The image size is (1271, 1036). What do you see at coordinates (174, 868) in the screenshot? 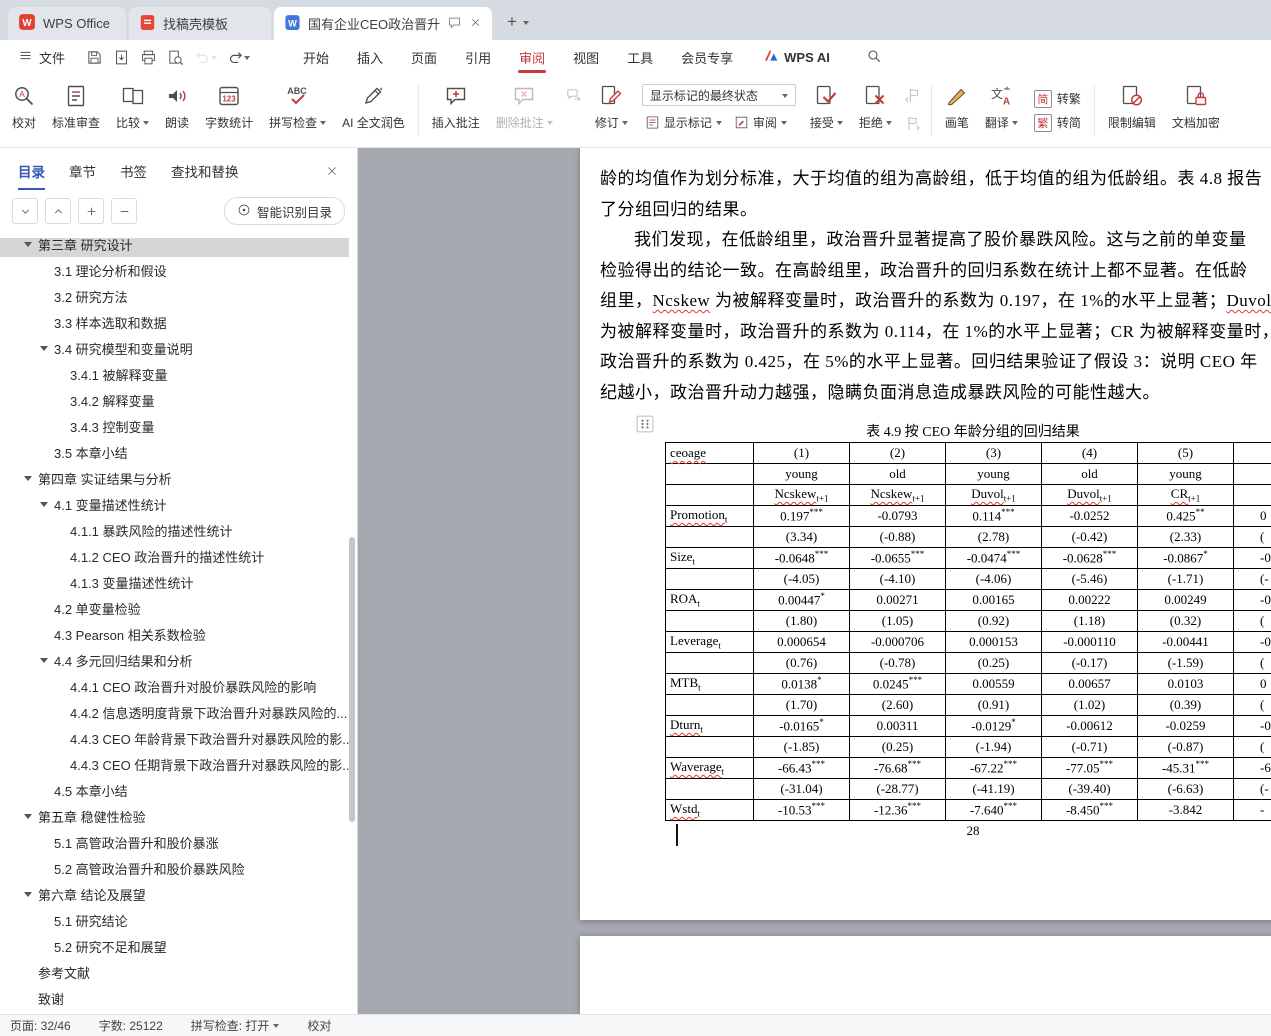
I see `toc-item: 5.2 高管政治晋升和股价暴跌风险` at bounding box center [174, 868].